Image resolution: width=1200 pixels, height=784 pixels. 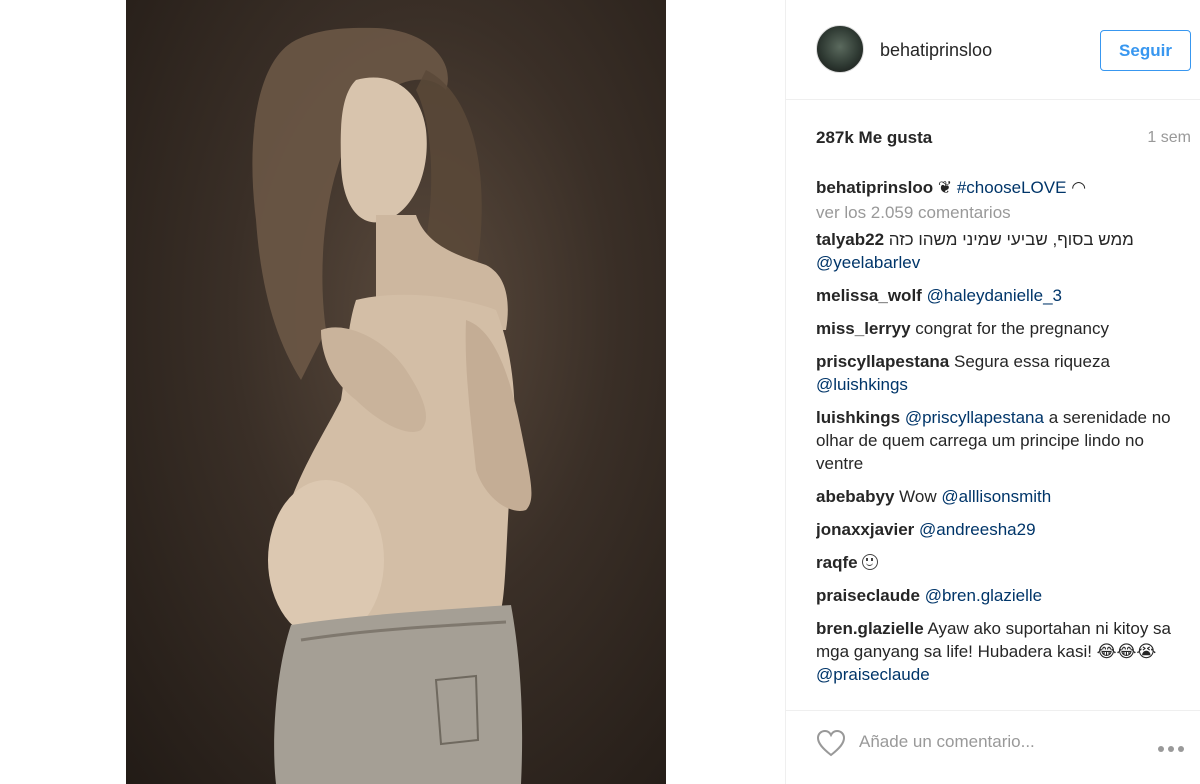 What do you see at coordinates (874, 138) in the screenshot?
I see `likes-count: 287k Me gusta` at bounding box center [874, 138].